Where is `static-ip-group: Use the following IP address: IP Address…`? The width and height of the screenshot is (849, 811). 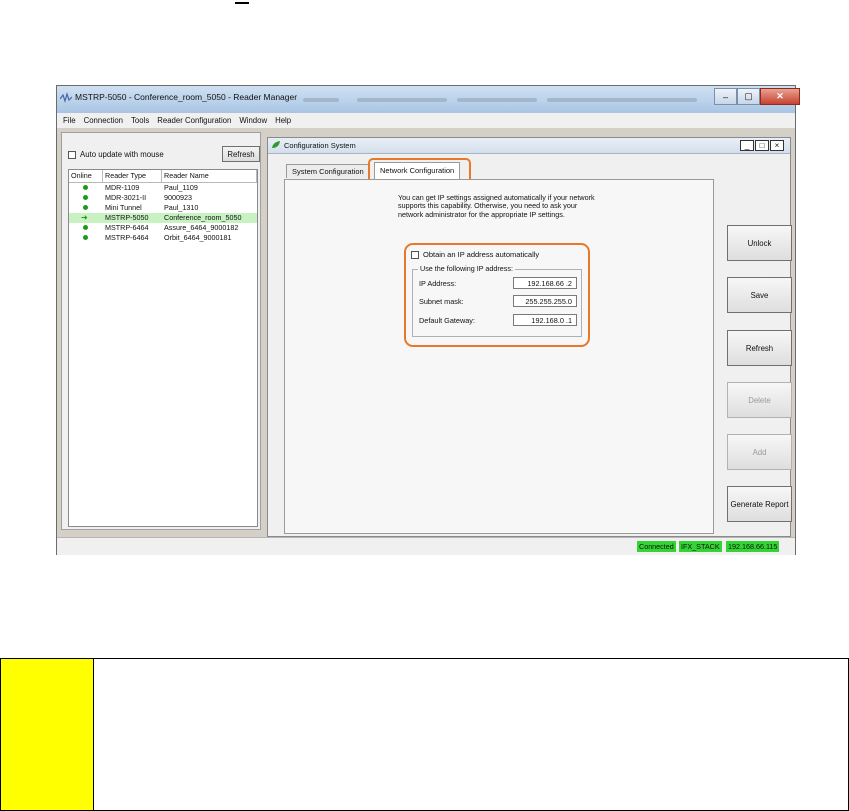
static-ip-group: Use the following IP address: IP Address… is located at coordinates (497, 300).